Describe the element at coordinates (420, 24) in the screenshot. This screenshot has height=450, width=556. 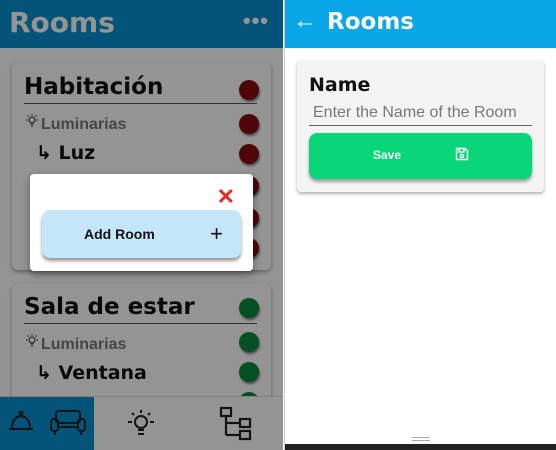
I see `app-header: ← Rooms` at that location.